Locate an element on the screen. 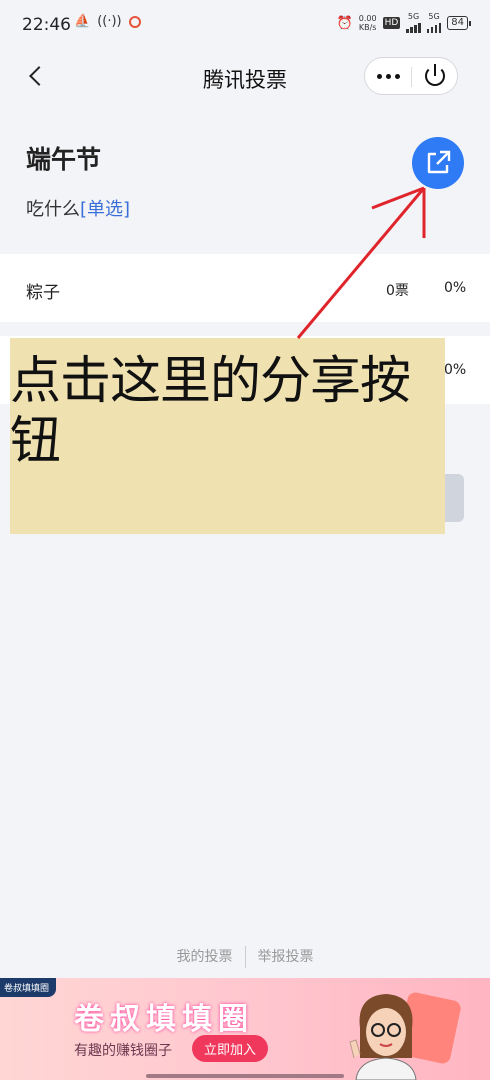 This screenshot has width=490, height=1080. report-link: 举报投票 is located at coordinates (286, 957).